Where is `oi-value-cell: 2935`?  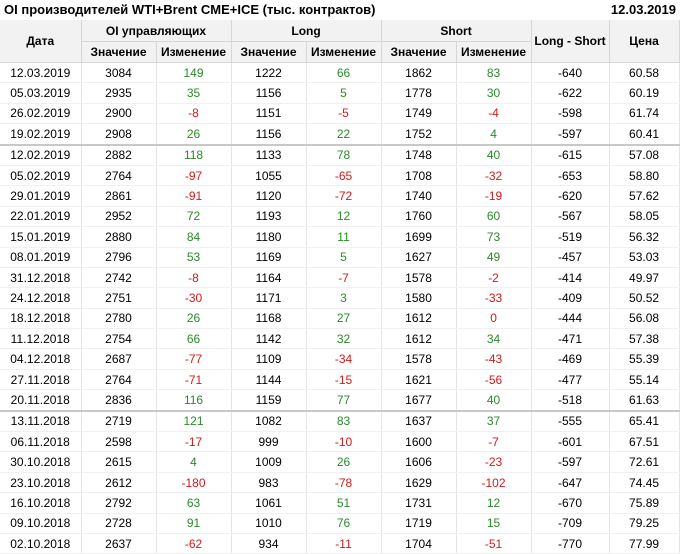
oi-value-cell: 2935 is located at coordinates (119, 93).